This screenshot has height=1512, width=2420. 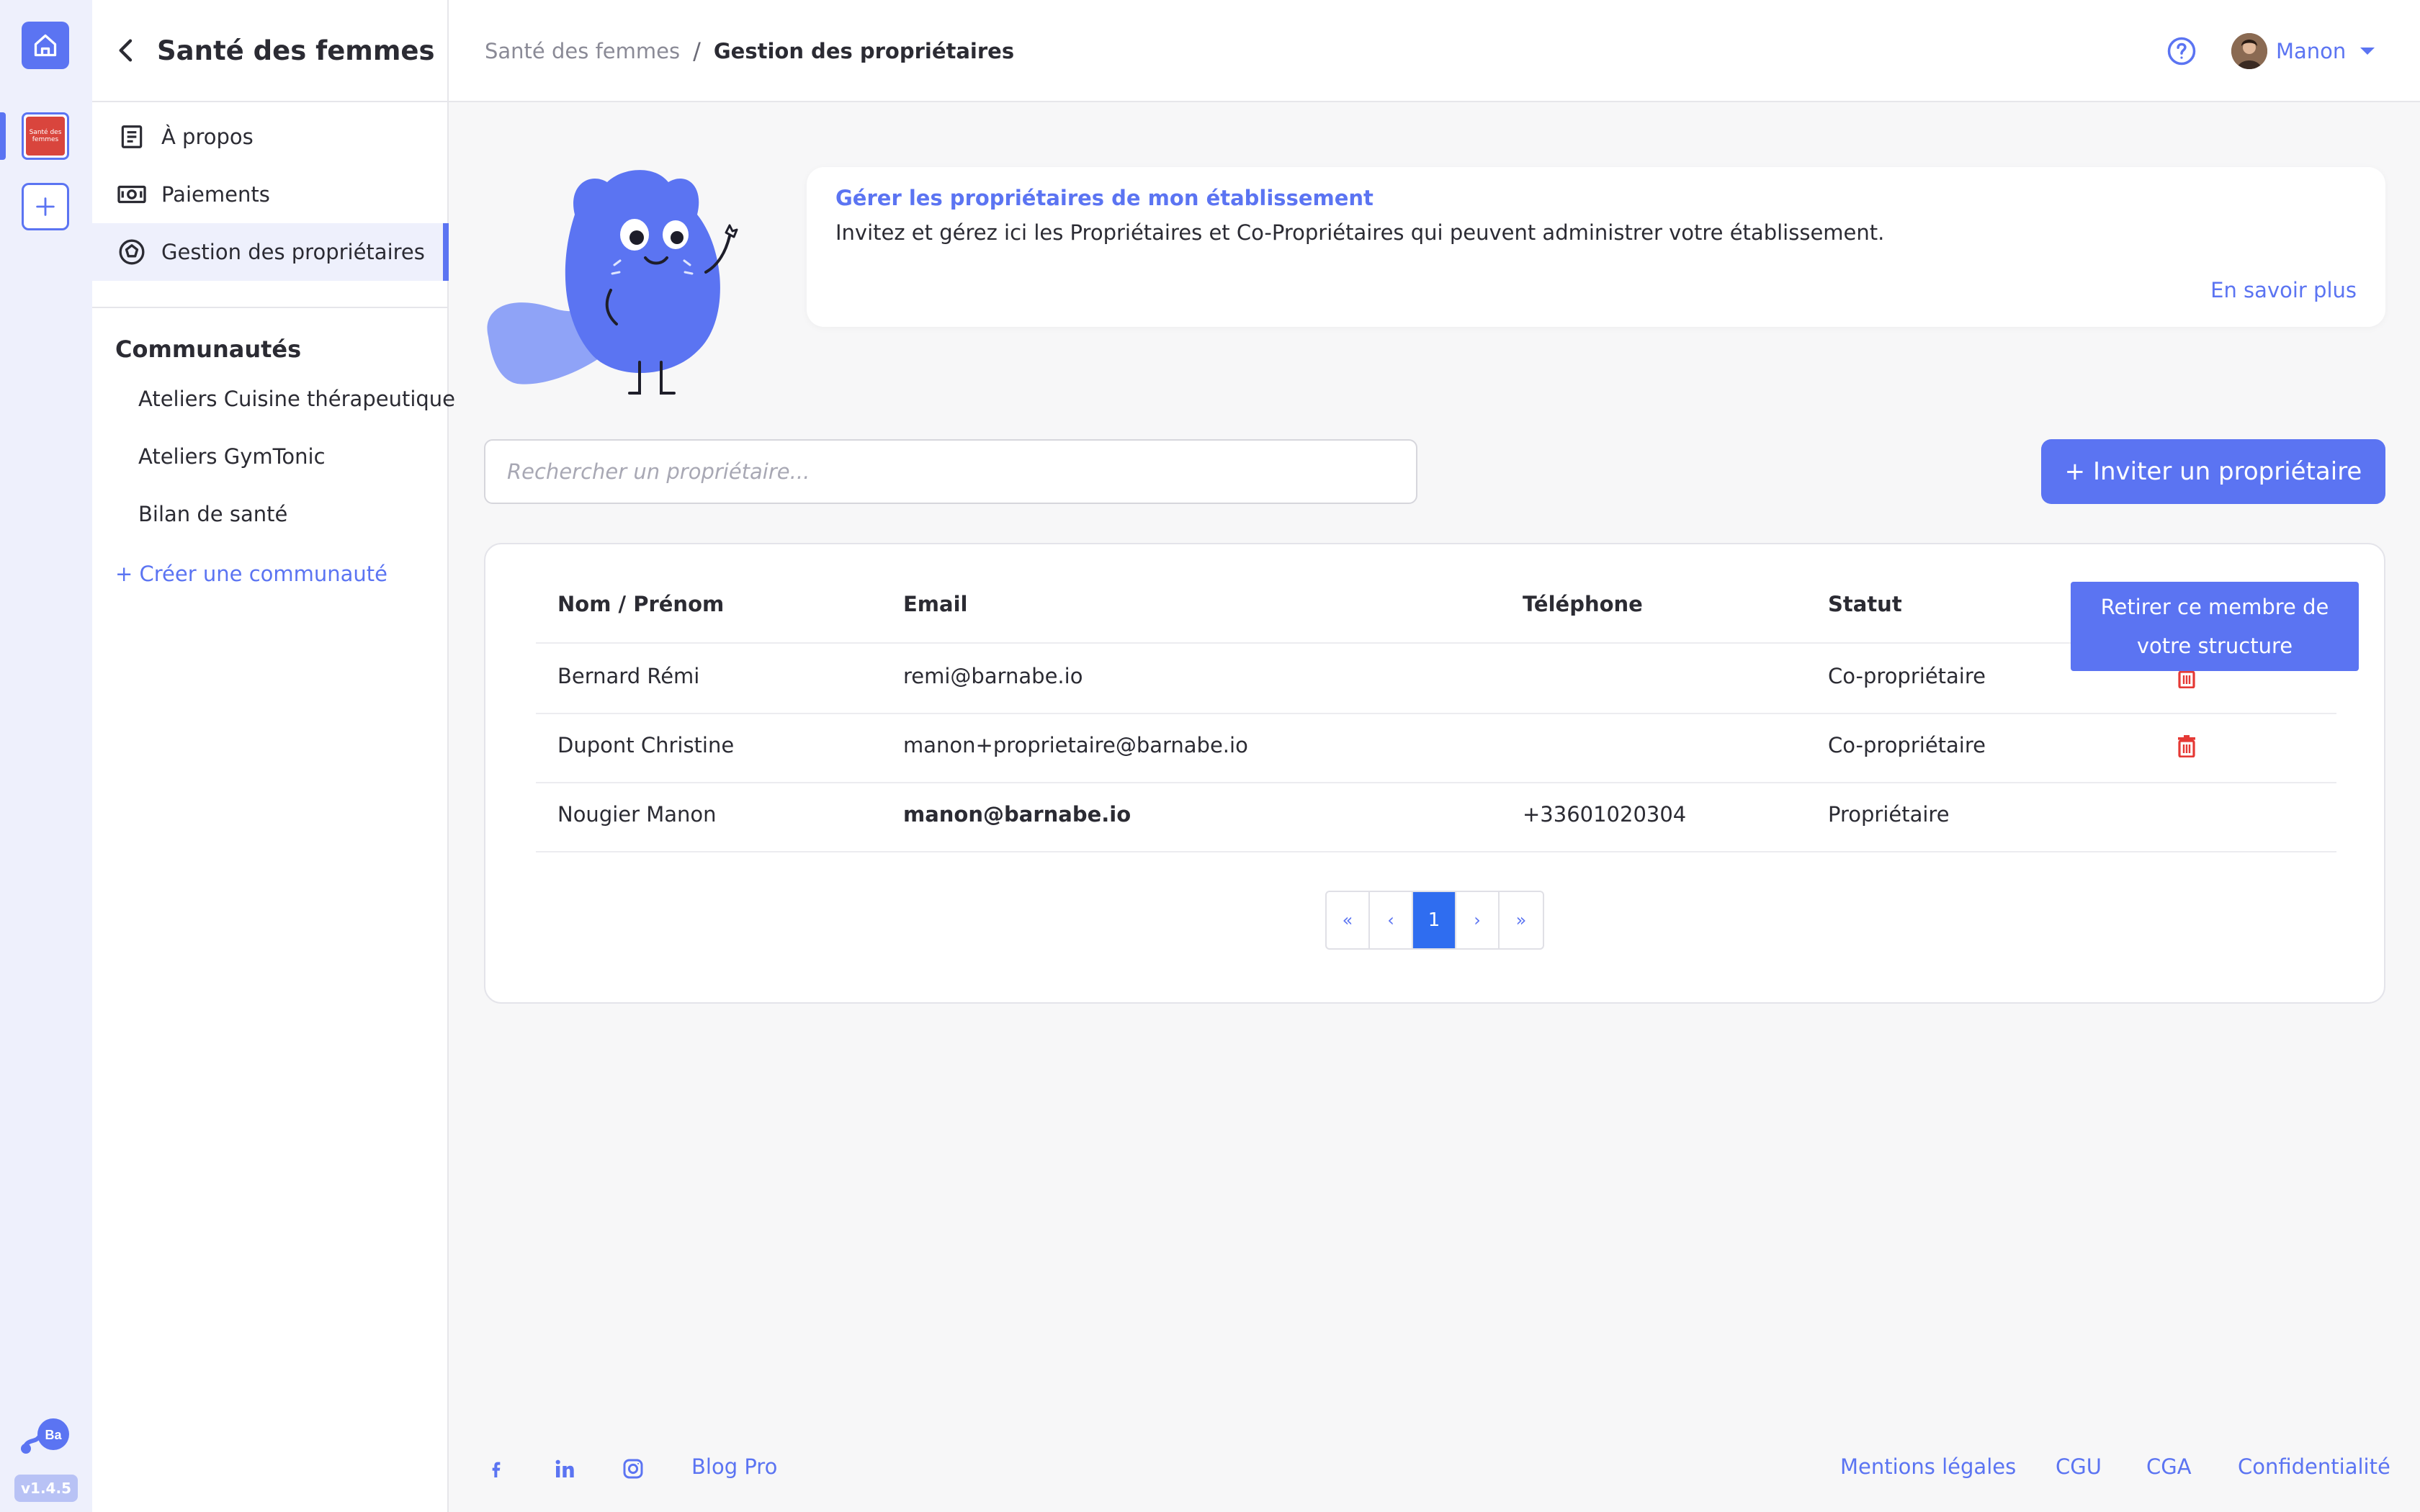 I want to click on column-header-name: Nom / Prénom, so click(x=640, y=604).